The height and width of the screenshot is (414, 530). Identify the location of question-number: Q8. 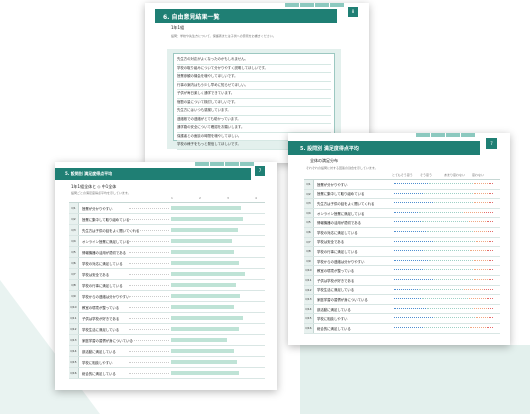
(309, 251).